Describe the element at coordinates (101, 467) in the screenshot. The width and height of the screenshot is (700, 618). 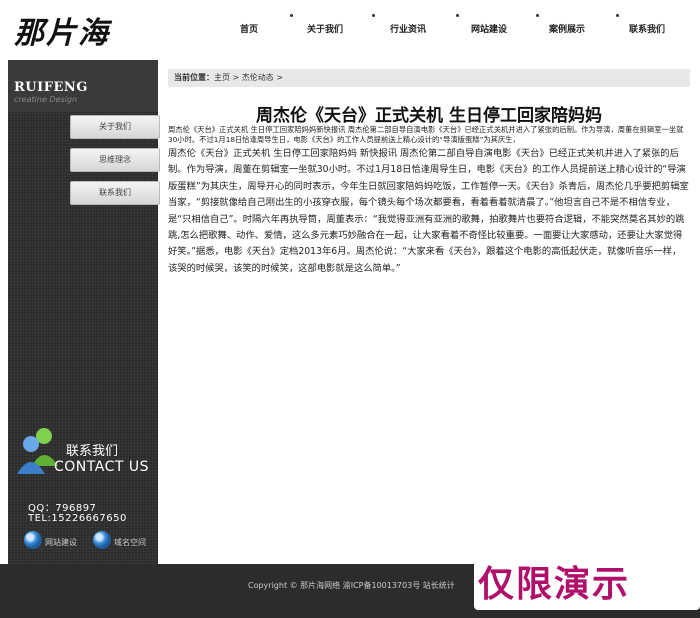
I see `contact-title-en: CONTACT US` at that location.